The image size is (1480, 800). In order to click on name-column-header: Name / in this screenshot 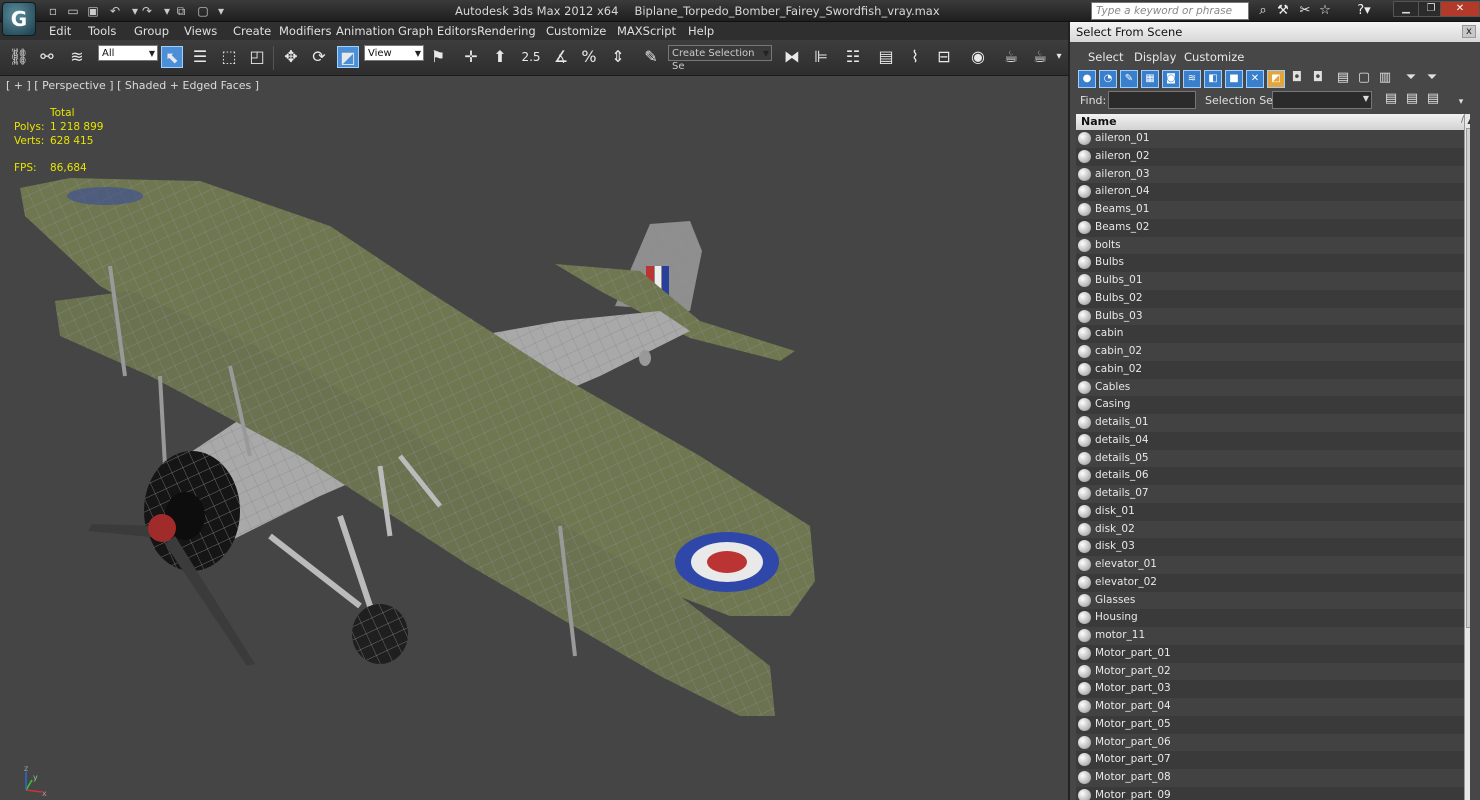, I will do `click(1273, 122)`.